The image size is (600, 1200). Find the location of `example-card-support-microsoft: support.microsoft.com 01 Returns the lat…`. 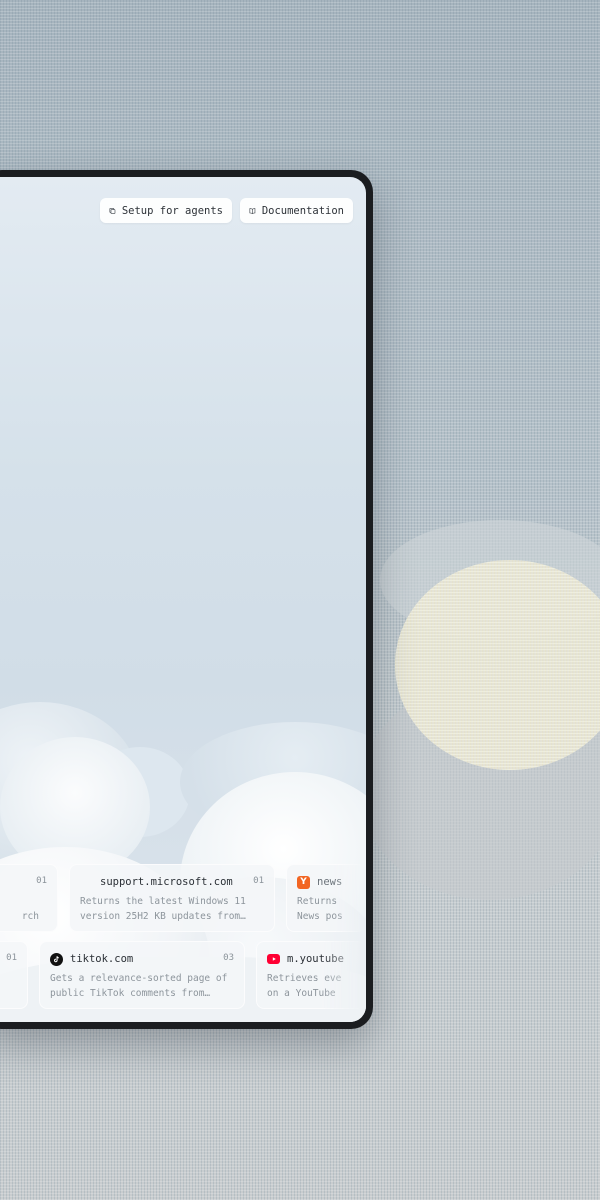

example-card-support-microsoft: support.microsoft.com 01 Returns the lat… is located at coordinates (172, 898).